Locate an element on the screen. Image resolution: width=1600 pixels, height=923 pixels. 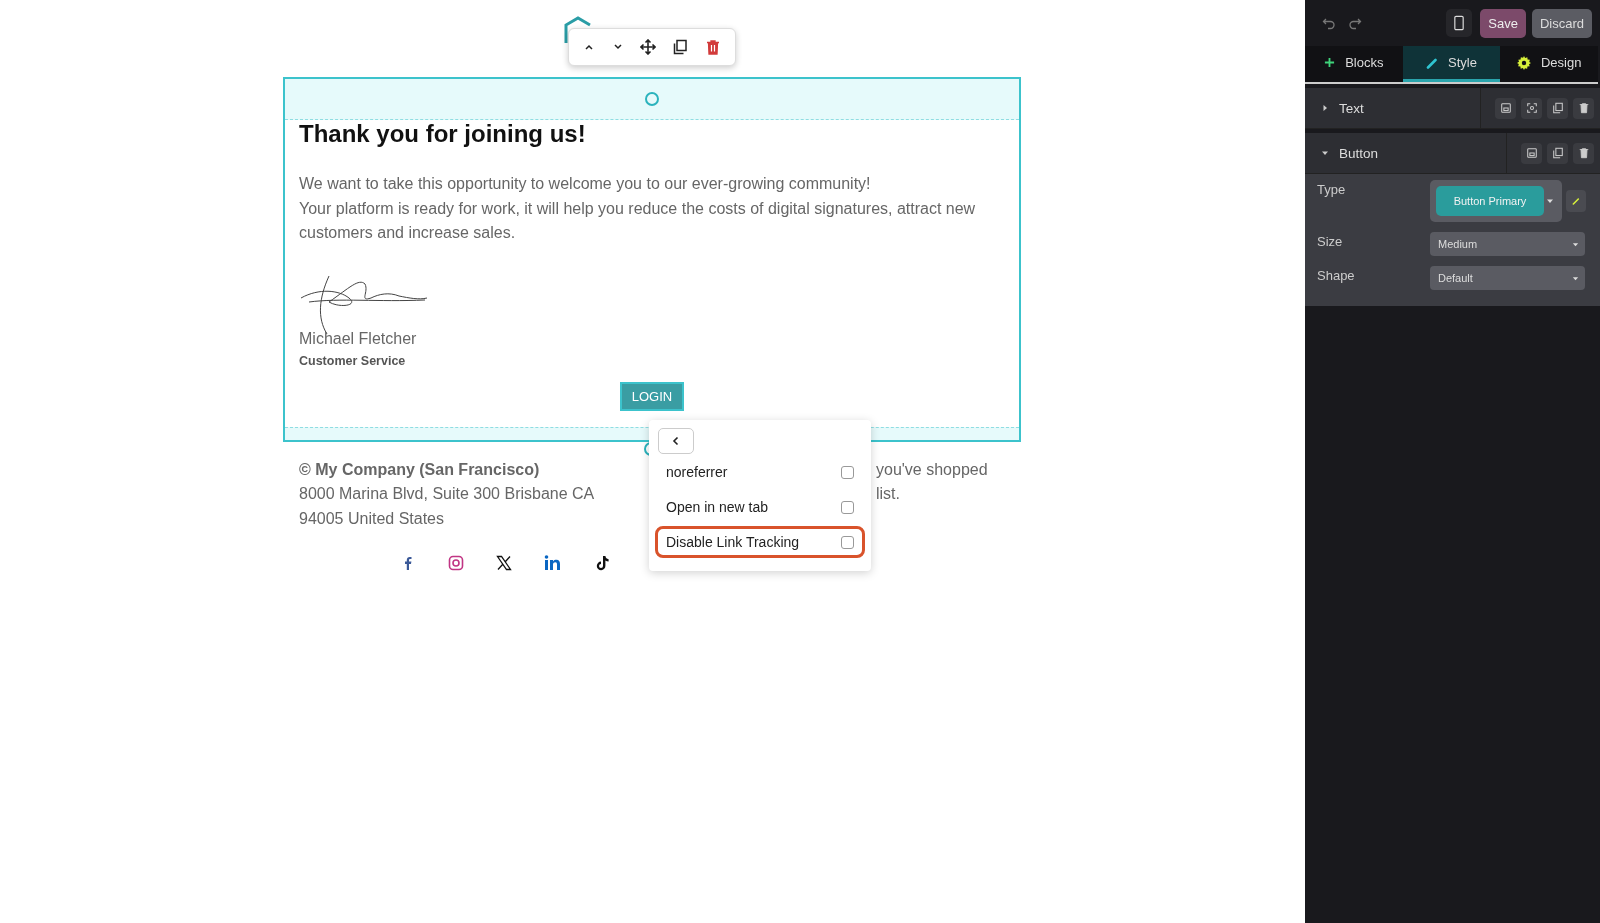
undo-icon is located at coordinates (1329, 23).